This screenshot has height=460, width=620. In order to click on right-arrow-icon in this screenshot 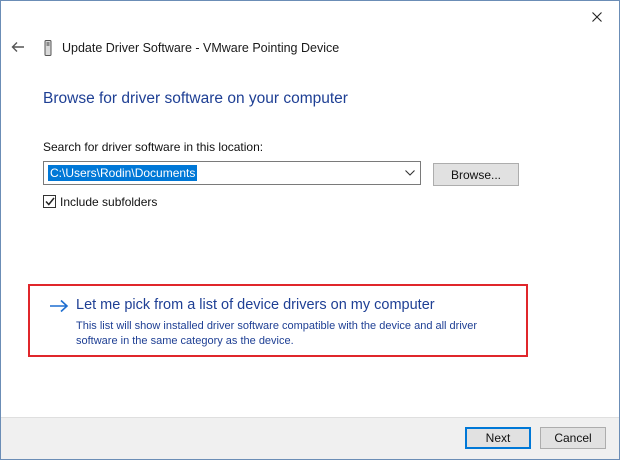, I will do `click(59, 306)`.